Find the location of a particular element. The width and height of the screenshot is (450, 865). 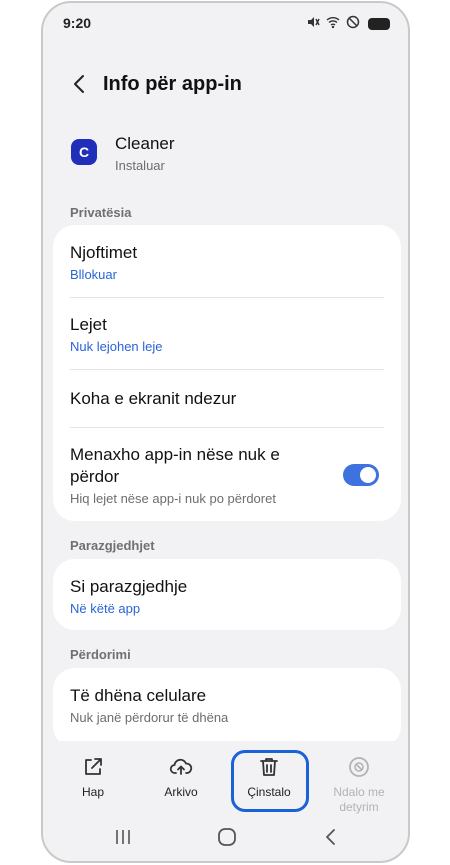

notifications-item: Njoftimet Bllokuar is located at coordinates (227, 261).